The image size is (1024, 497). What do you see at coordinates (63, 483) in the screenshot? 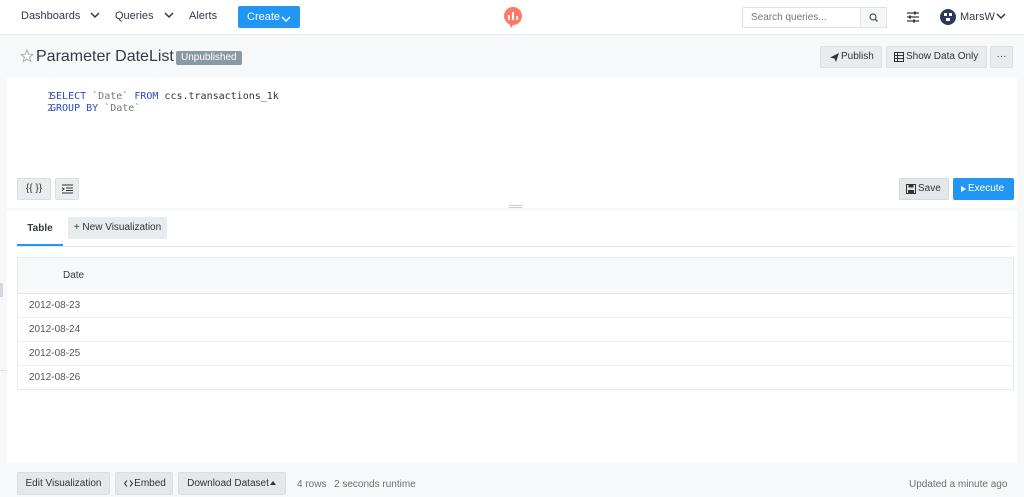
I see `edit-visualization-button: Edit Visualization` at bounding box center [63, 483].